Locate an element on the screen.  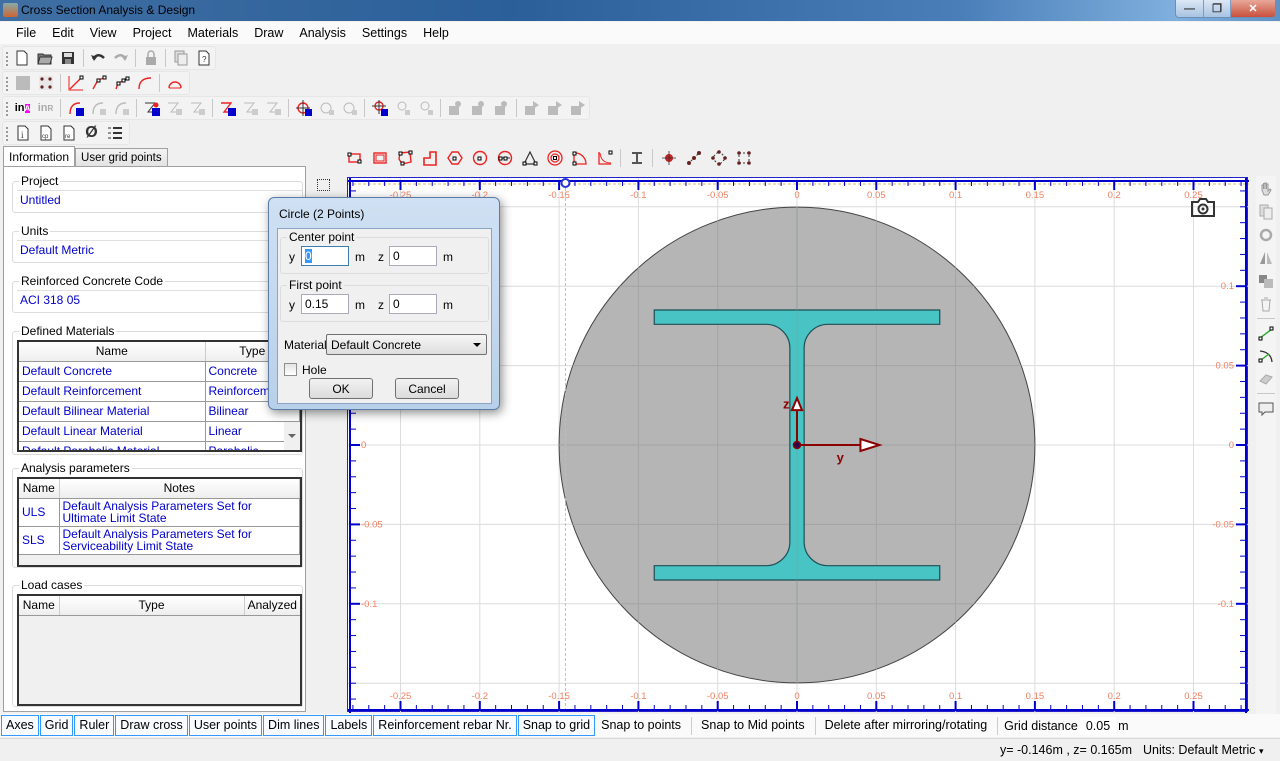
building-flag-L-icon is located at coordinates (532, 108).